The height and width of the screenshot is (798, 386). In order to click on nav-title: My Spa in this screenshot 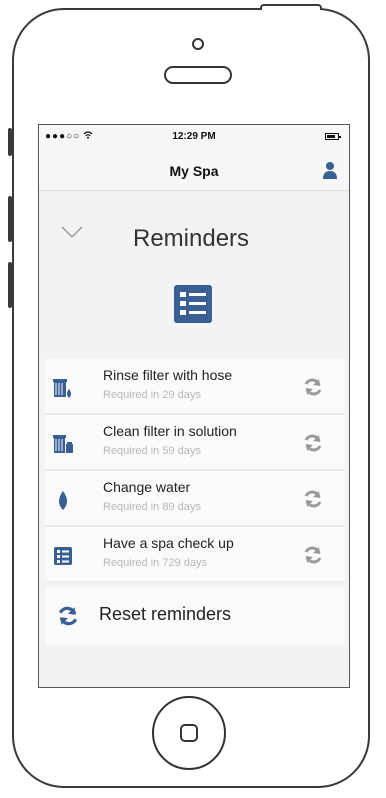, I will do `click(194, 171)`.